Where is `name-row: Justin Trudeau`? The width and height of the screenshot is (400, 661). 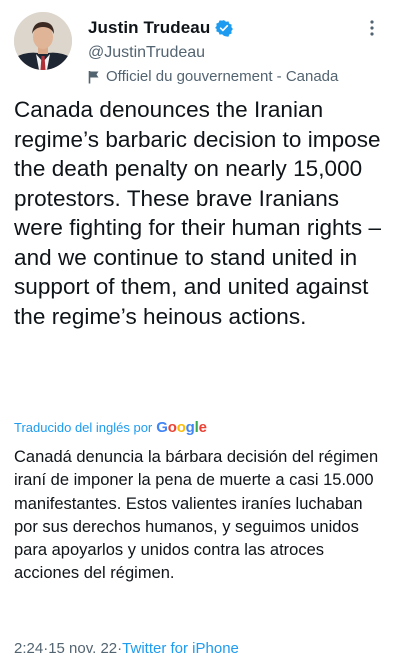 name-row: Justin Trudeau is located at coordinates (161, 28).